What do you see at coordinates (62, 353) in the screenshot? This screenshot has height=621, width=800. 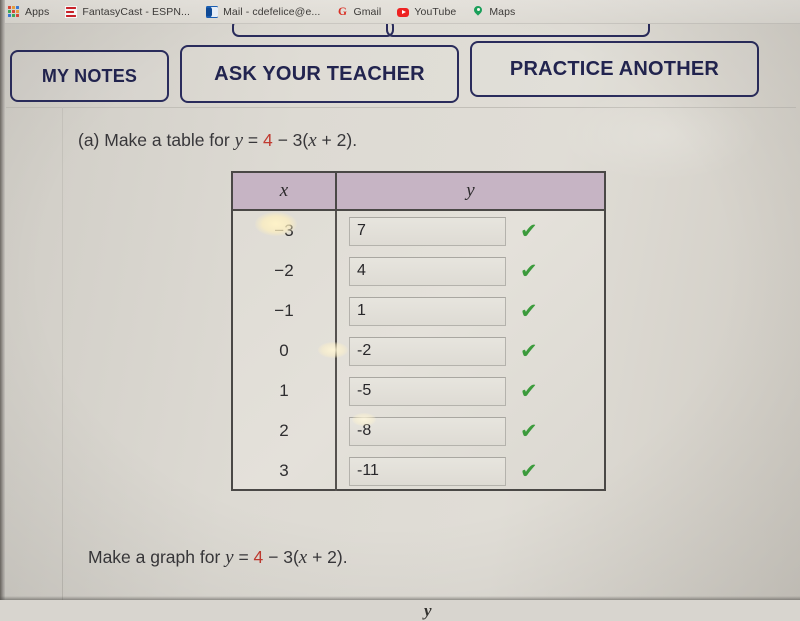 I see `vertical-content-divider` at bounding box center [62, 353].